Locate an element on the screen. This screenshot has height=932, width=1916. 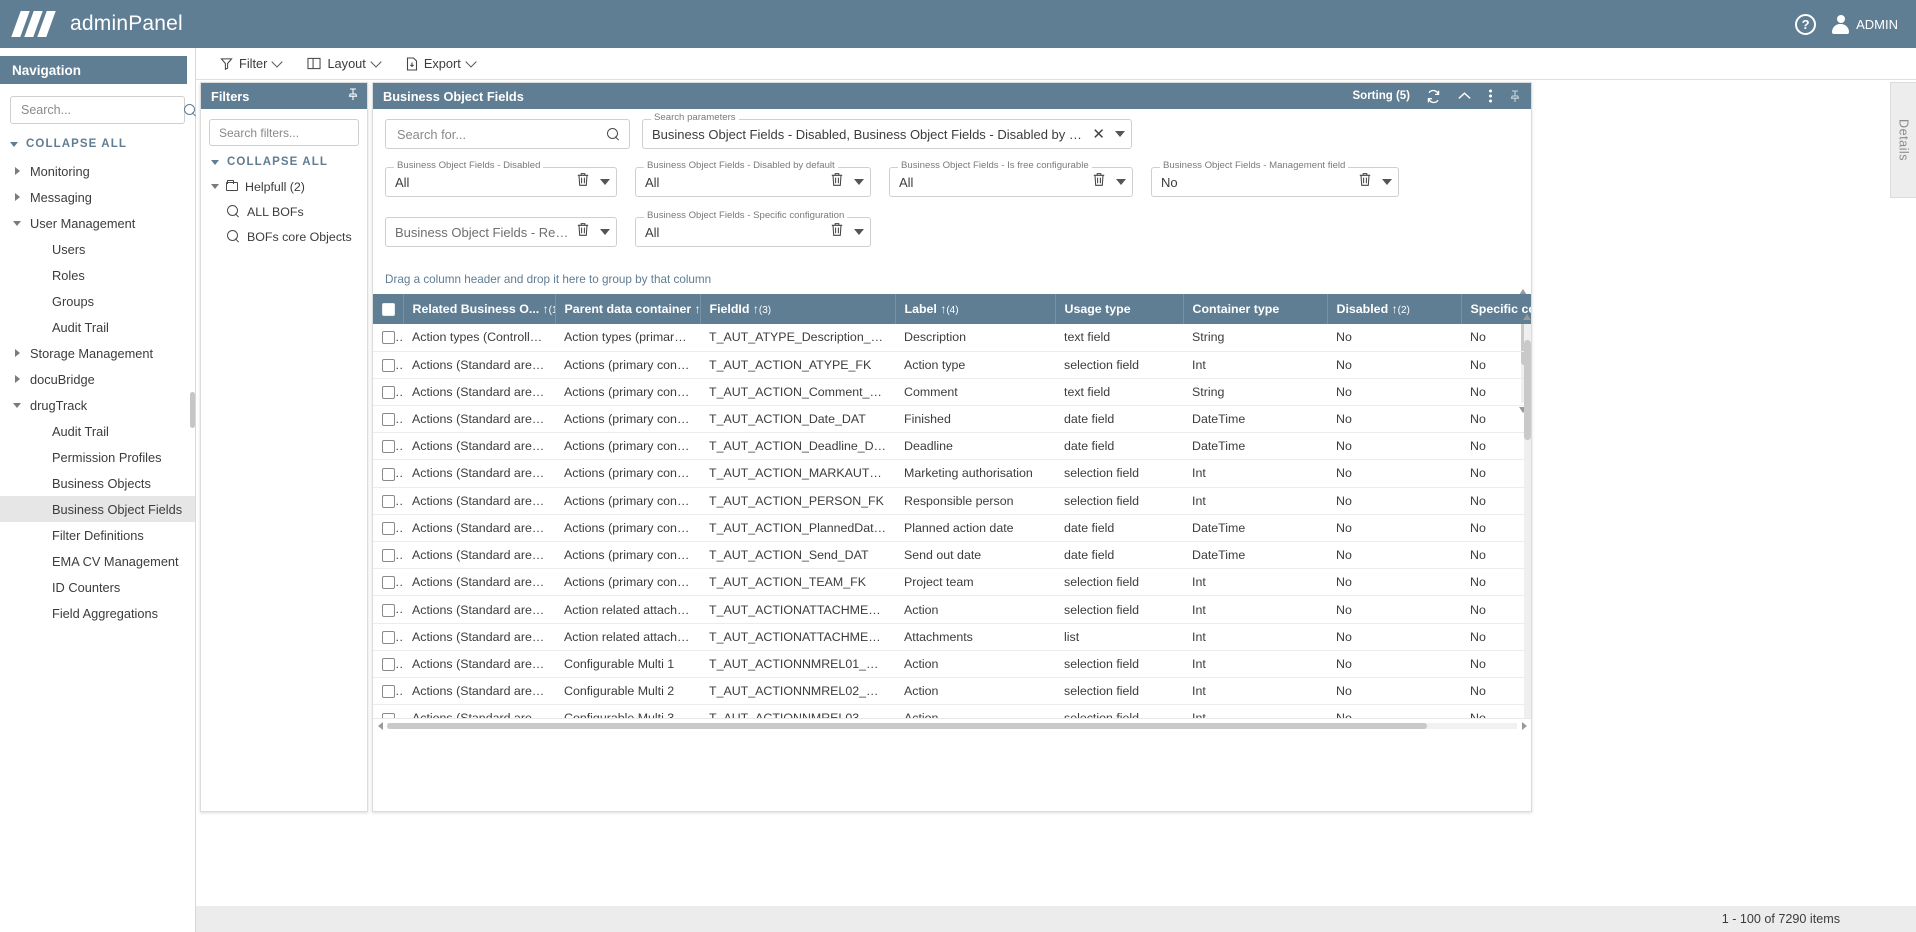
sidebar-item-permission-profiles: Permission Profiles is located at coordinates (97, 457).